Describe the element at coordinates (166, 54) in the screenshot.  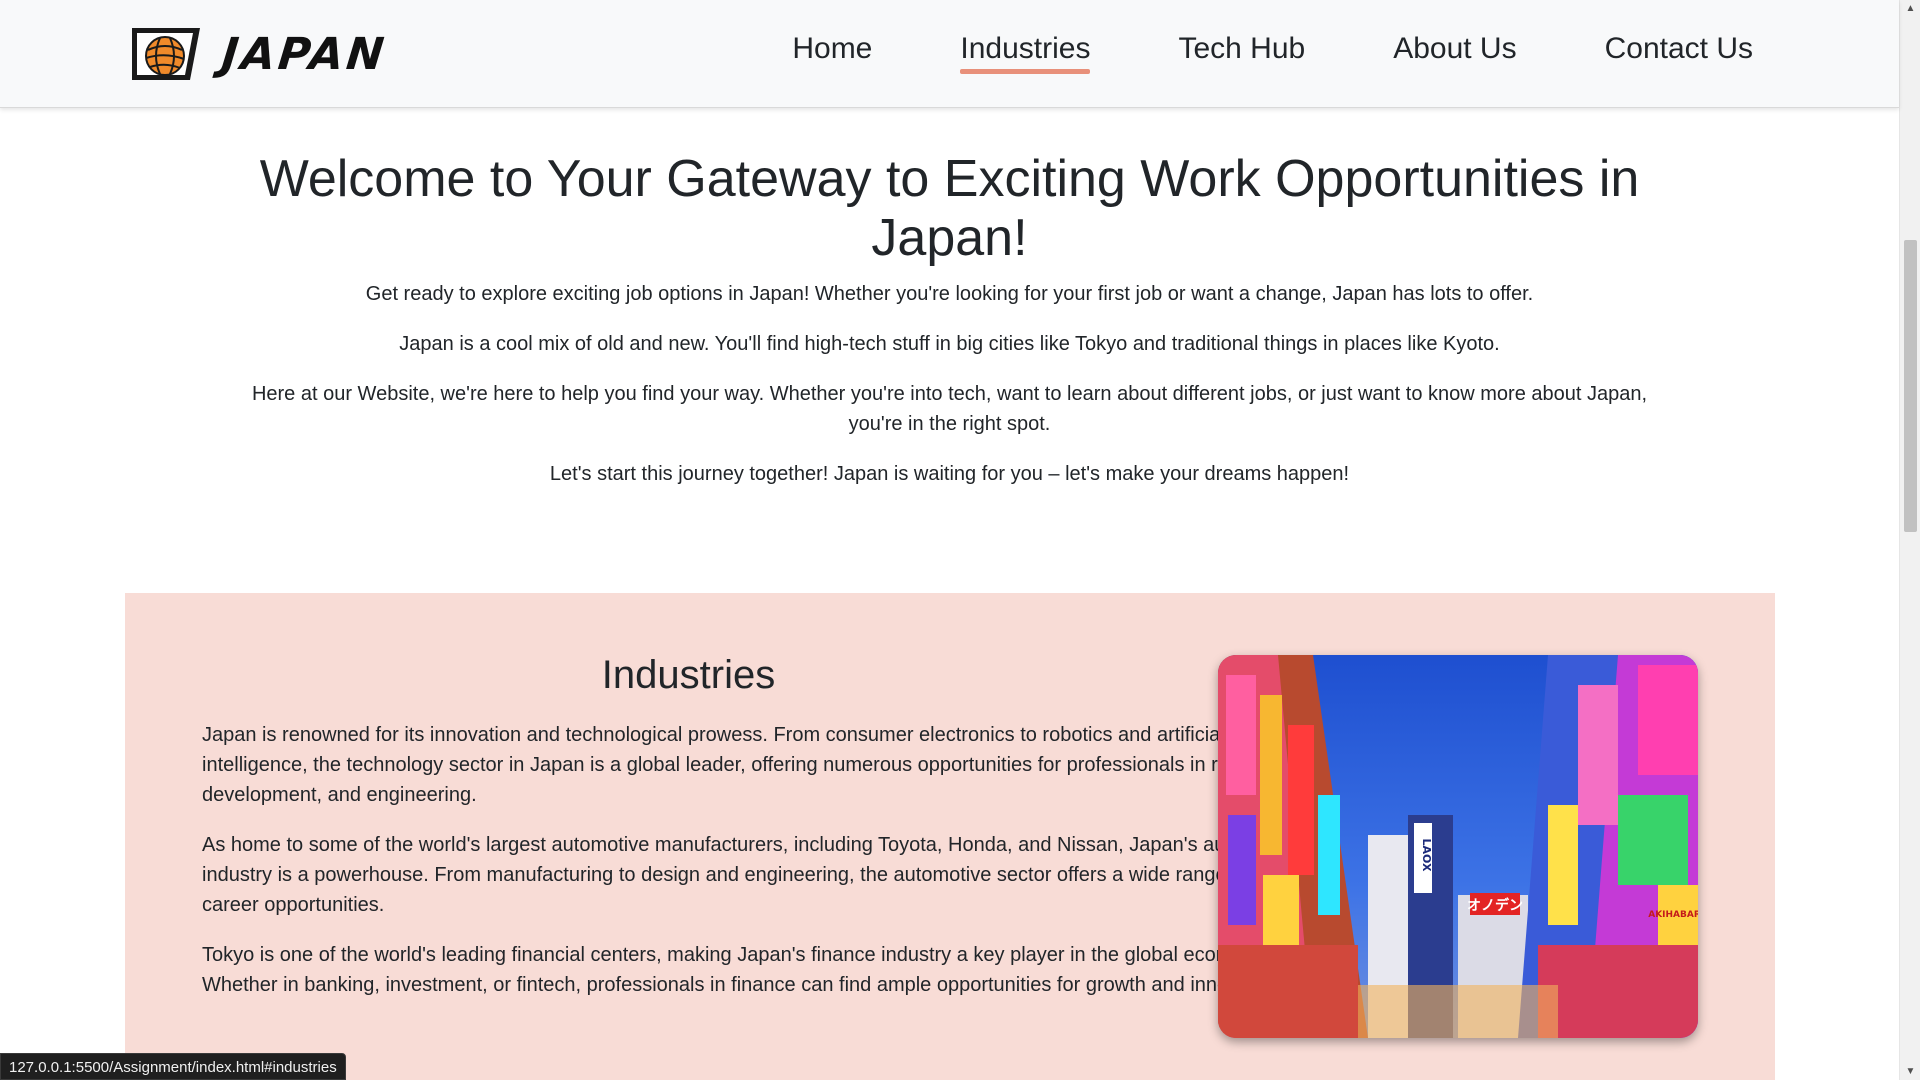
I see `japan-globe-logo-icon` at that location.